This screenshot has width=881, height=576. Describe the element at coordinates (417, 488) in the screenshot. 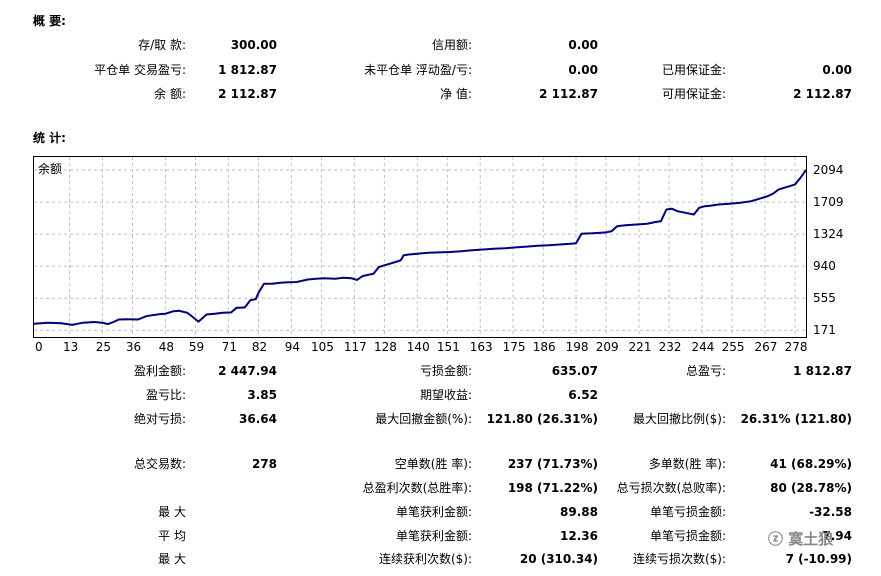

I see `trades-label-r1-c1: 总盈利次数(总胜率):` at that location.